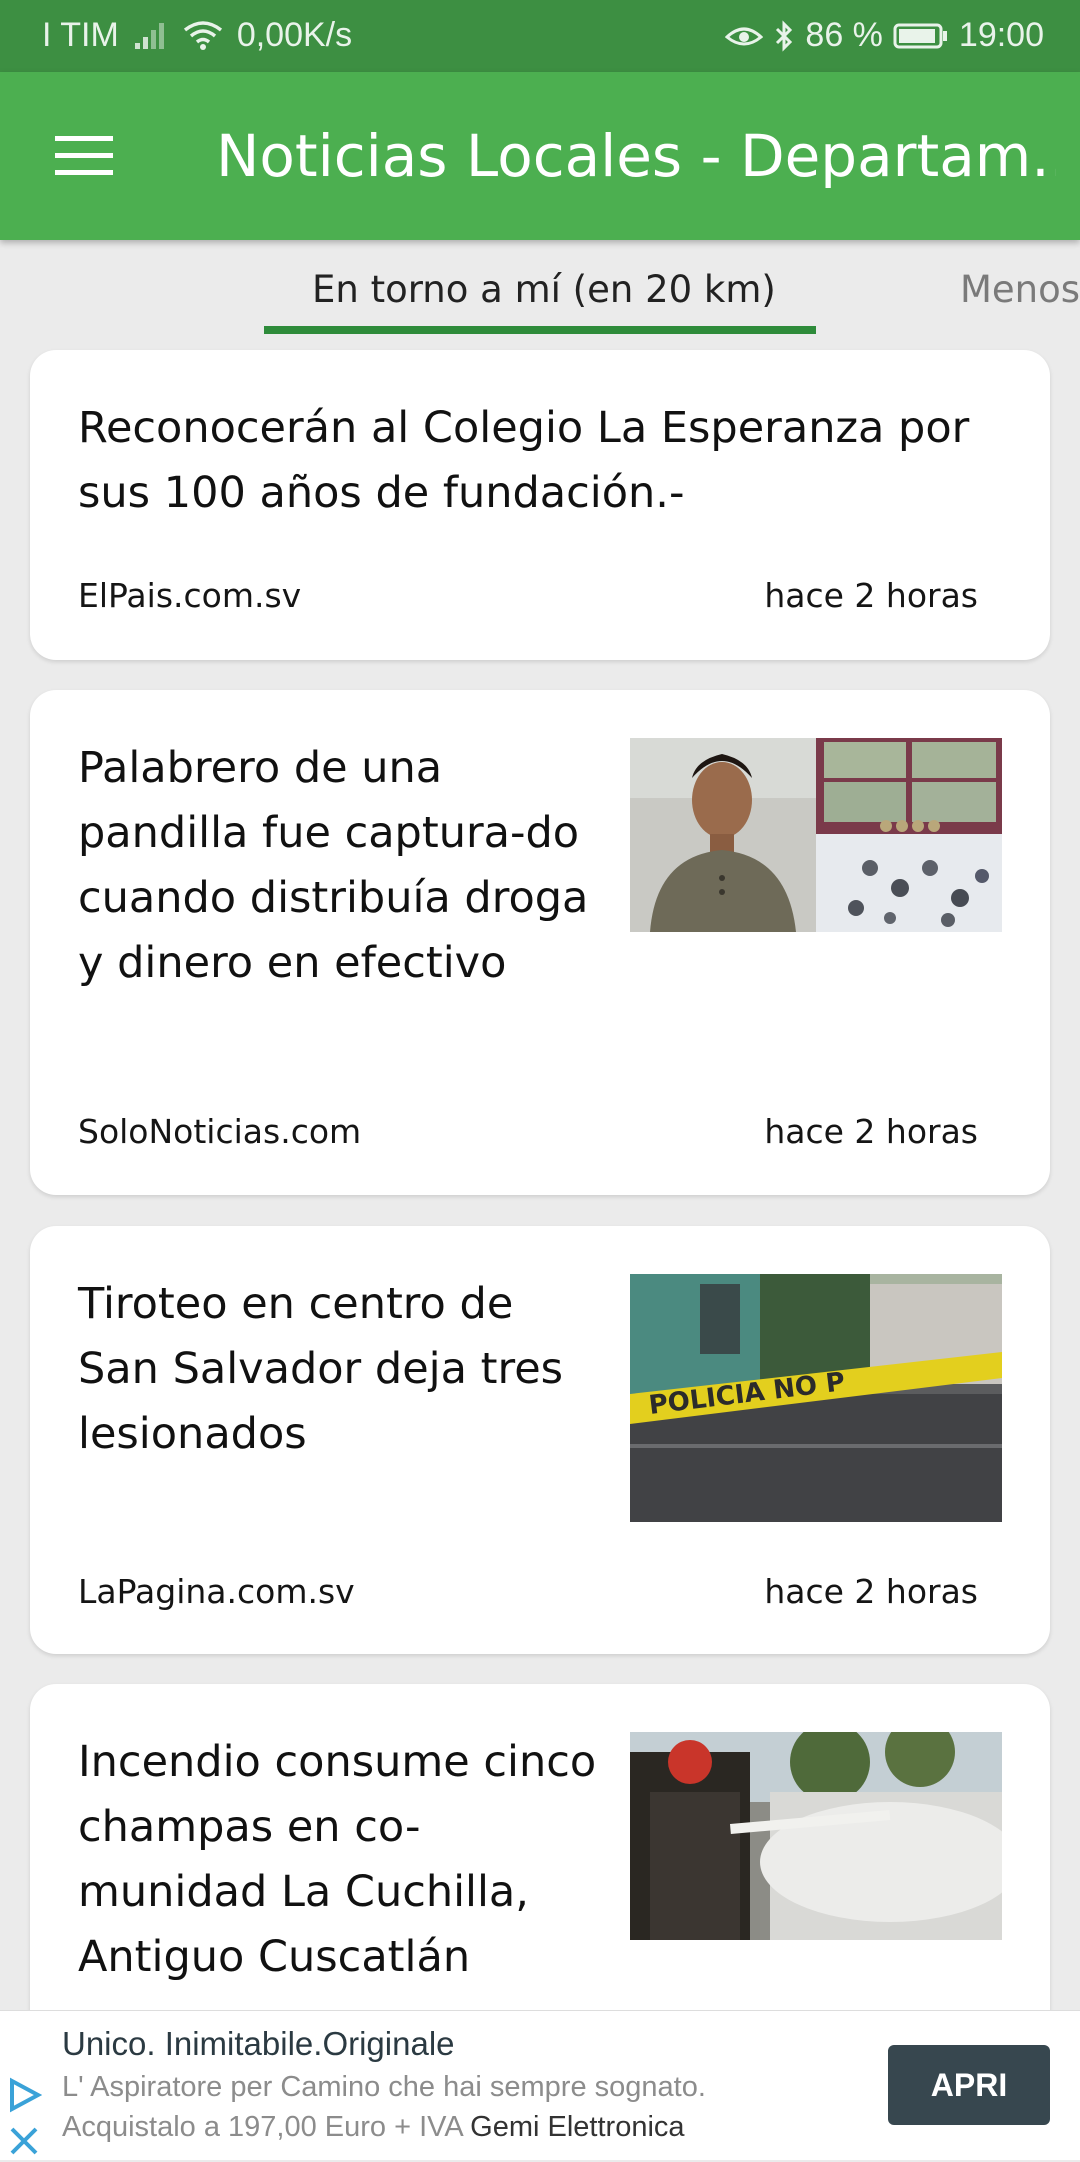 The height and width of the screenshot is (2162, 1080). What do you see at coordinates (844, 35) in the screenshot?
I see `battery-percent: 86 %` at bounding box center [844, 35].